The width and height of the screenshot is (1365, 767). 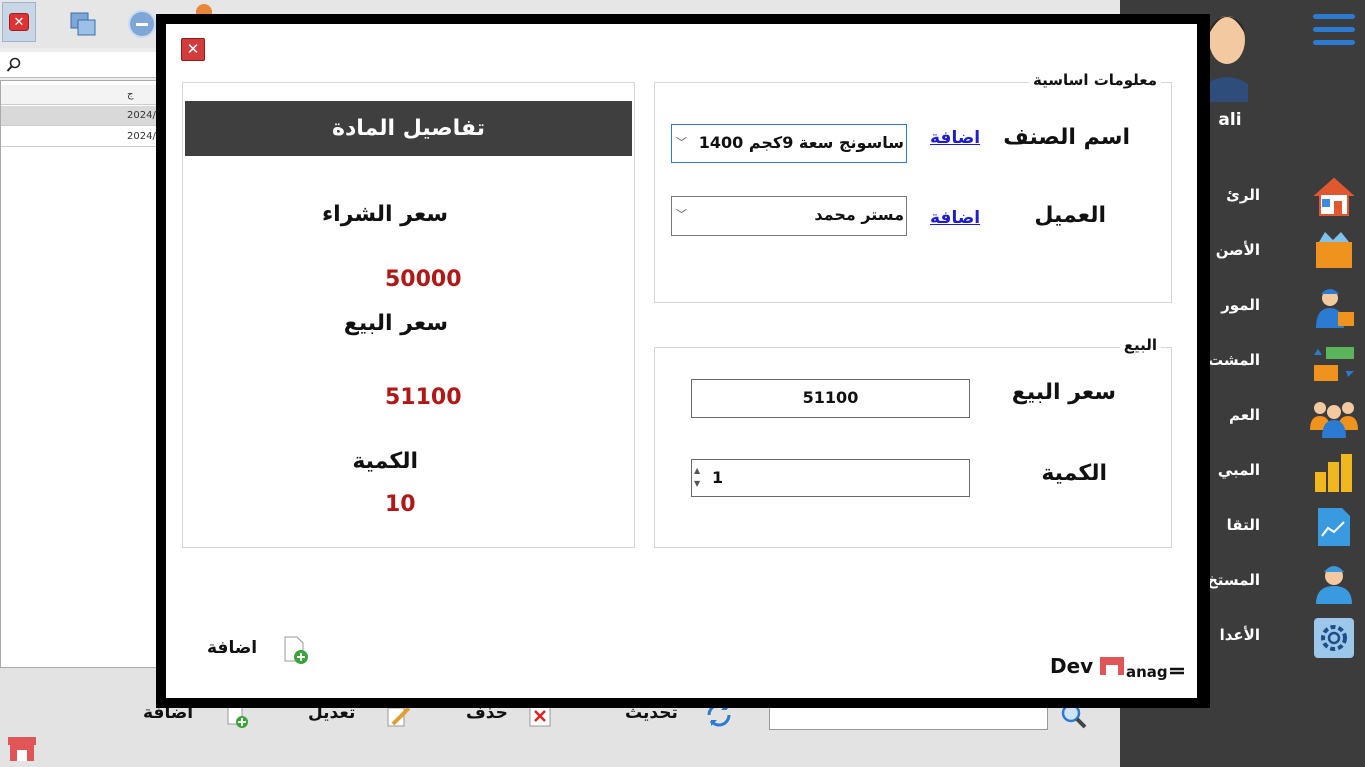 I want to click on search-icon, so click(x=13, y=64).